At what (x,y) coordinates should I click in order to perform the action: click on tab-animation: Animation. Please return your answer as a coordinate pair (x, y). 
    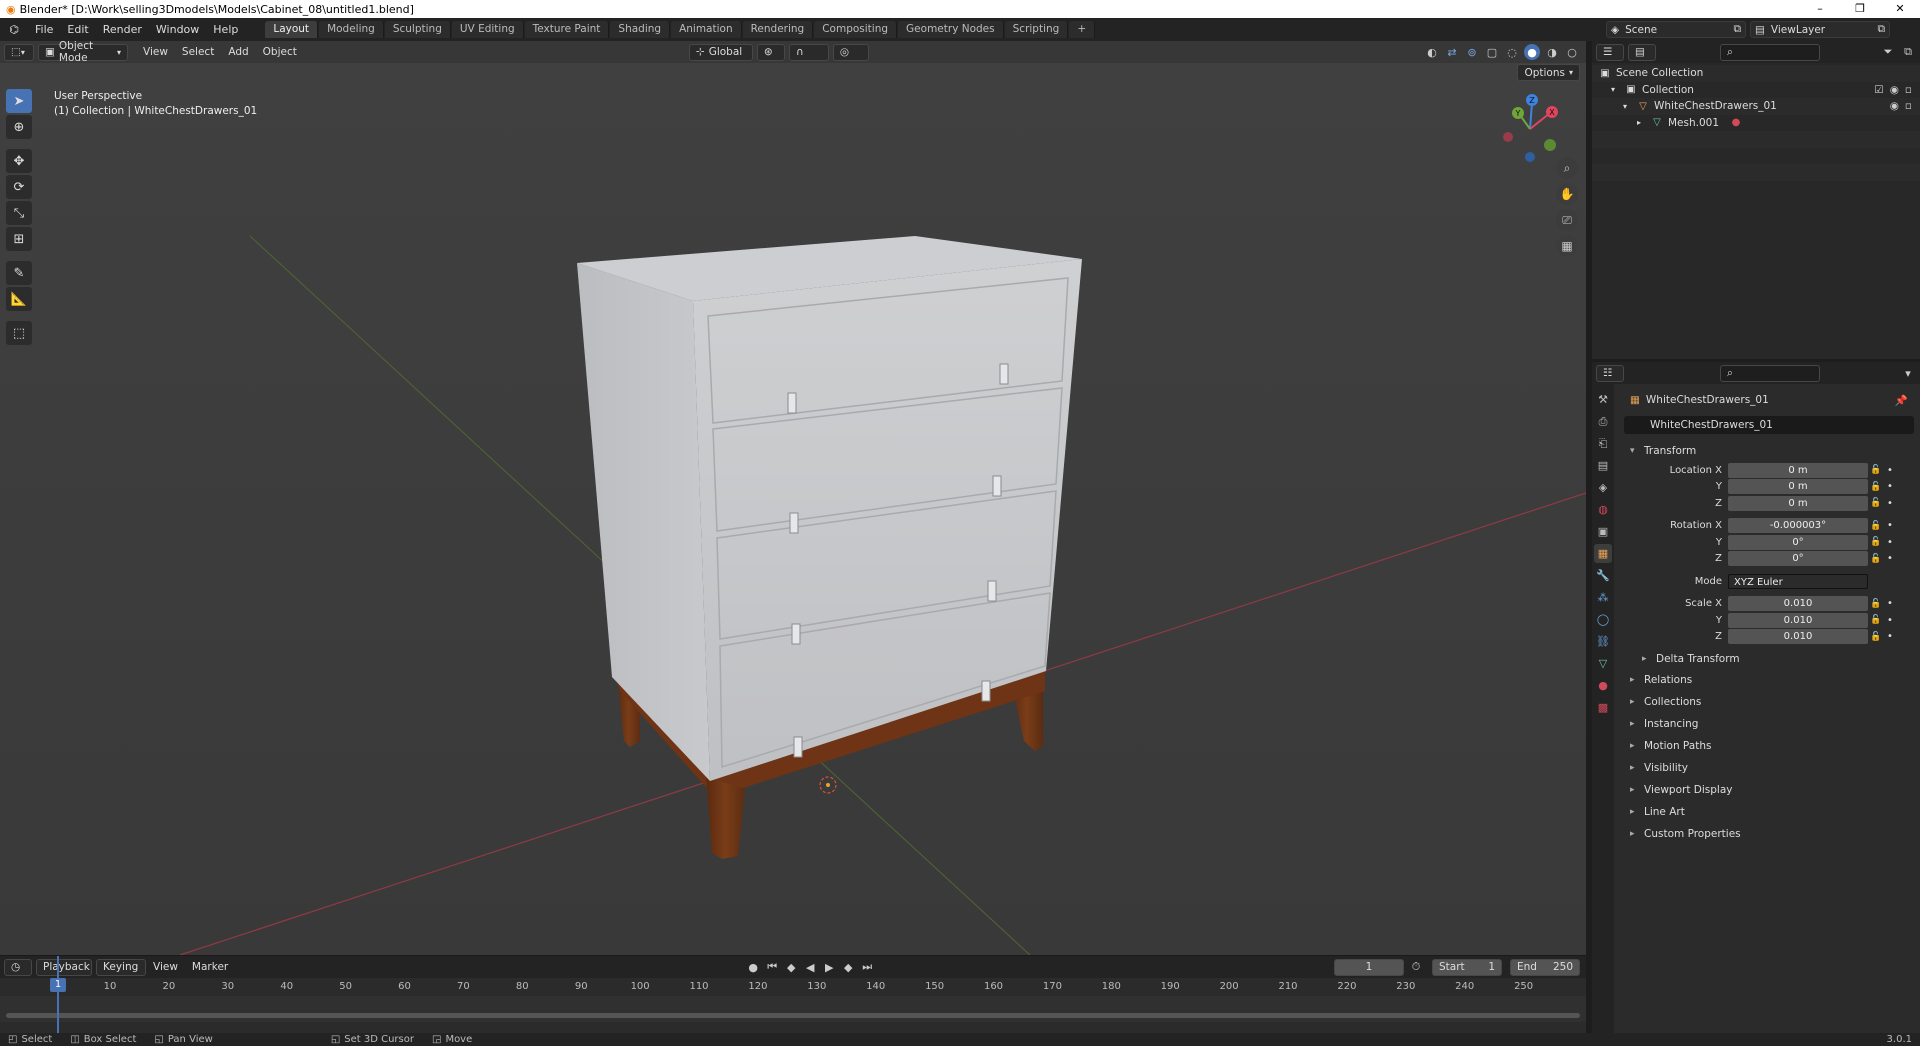
    Looking at the image, I should click on (706, 29).